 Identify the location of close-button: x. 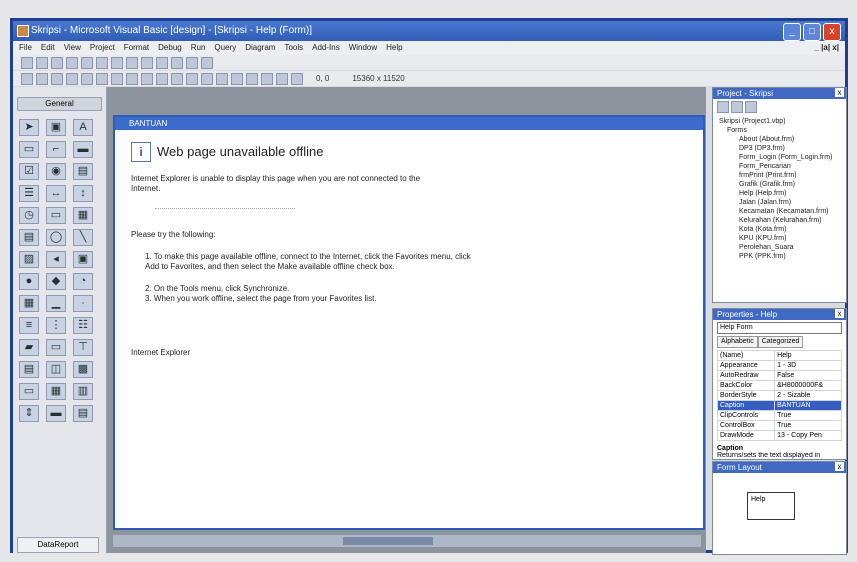
(832, 32).